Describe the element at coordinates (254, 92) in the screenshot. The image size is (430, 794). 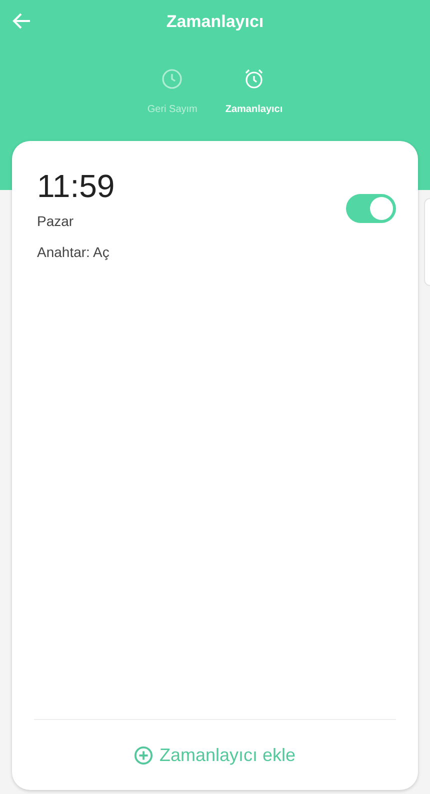
I see `tab: Zamanlayıcı` at that location.